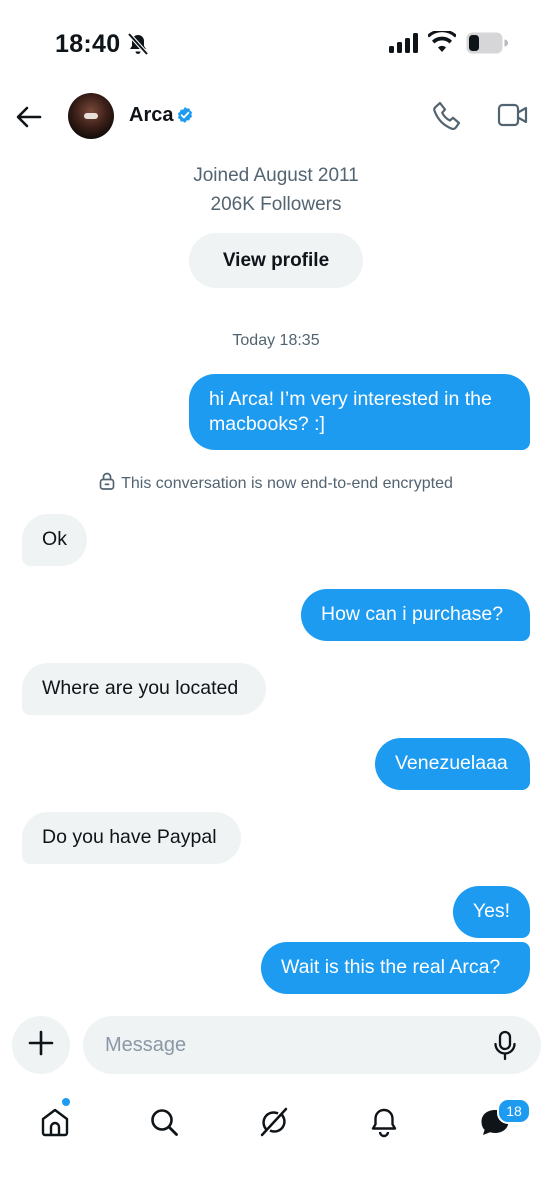 This screenshot has height=1200, width=552. Describe the element at coordinates (276, 45) in the screenshot. I see `status-bar: 18:40` at that location.